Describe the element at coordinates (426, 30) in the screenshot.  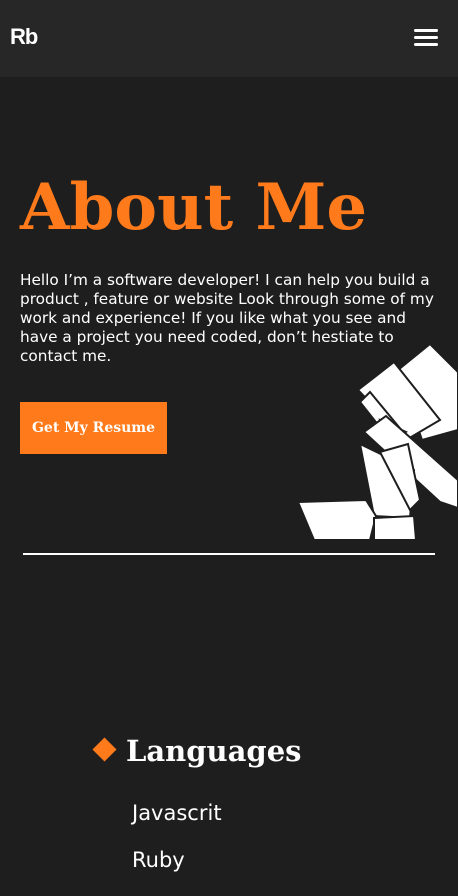
I see `hamburger-menu-icon` at that location.